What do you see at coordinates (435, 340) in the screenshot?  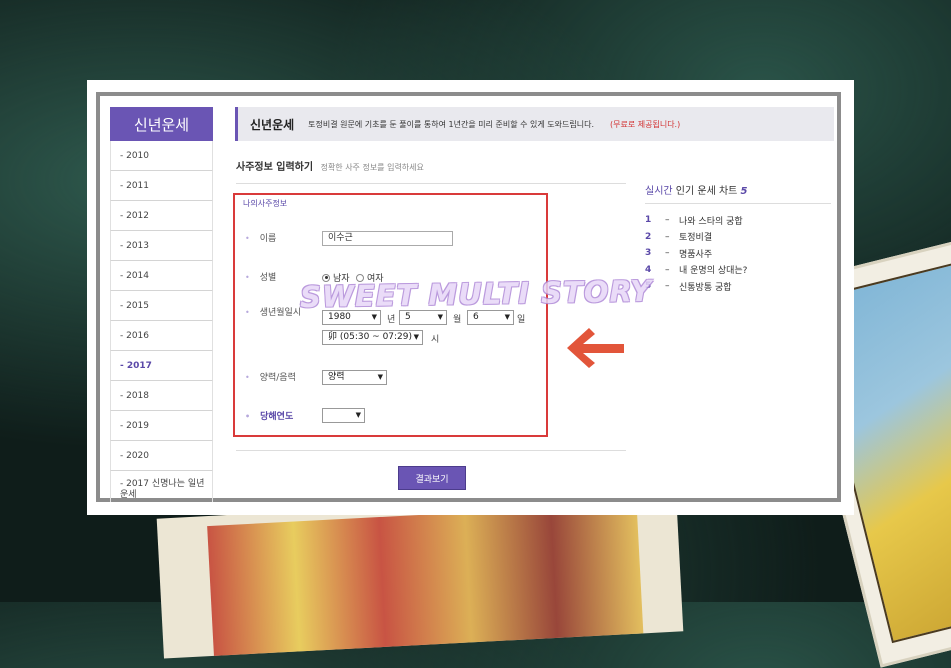 I see `time-unit: 시` at bounding box center [435, 340].